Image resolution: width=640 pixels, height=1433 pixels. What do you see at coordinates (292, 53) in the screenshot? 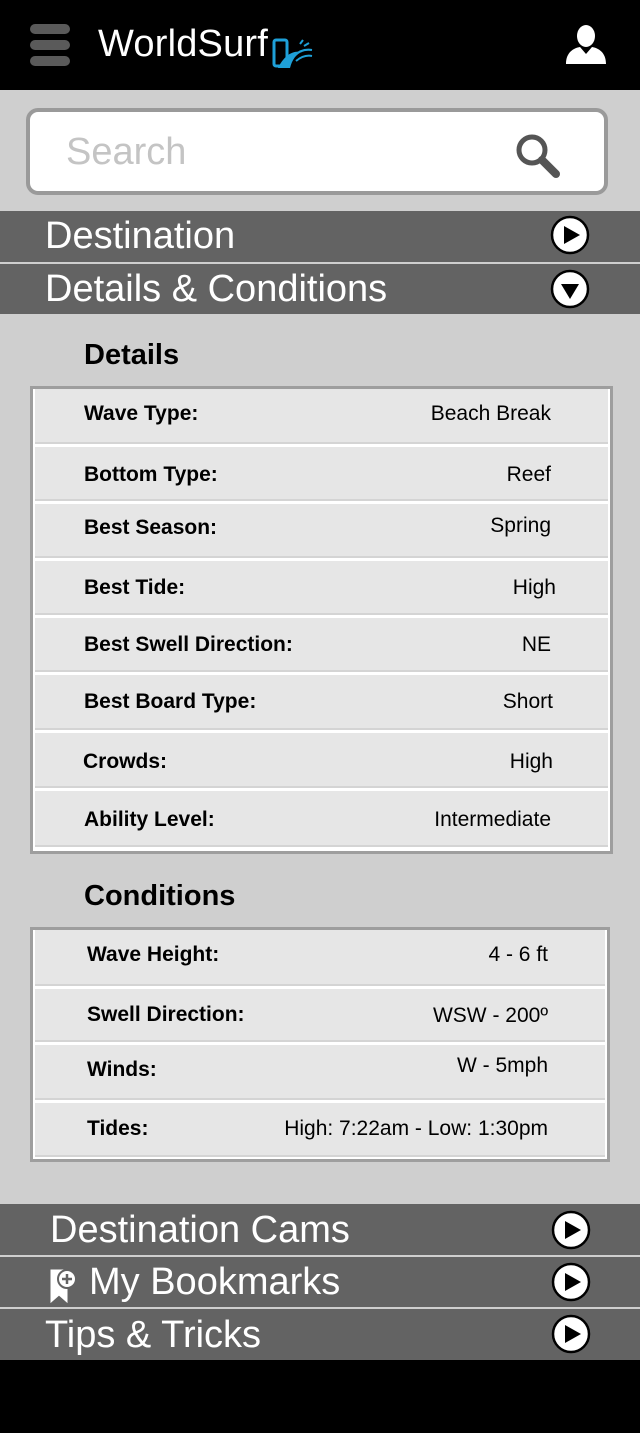
I see `phone-wave-icon` at bounding box center [292, 53].